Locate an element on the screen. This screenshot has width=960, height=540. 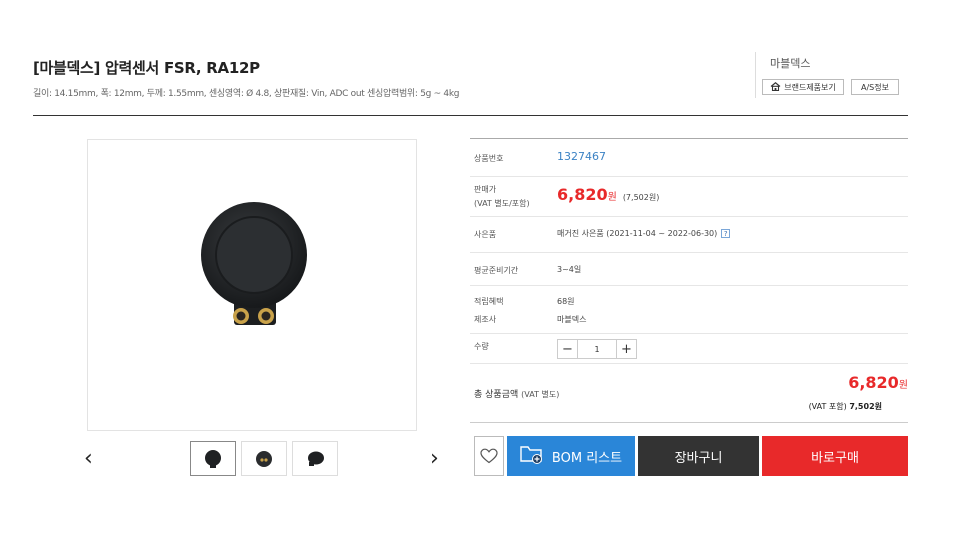
folder-plus-icon is located at coordinates (532, 456).